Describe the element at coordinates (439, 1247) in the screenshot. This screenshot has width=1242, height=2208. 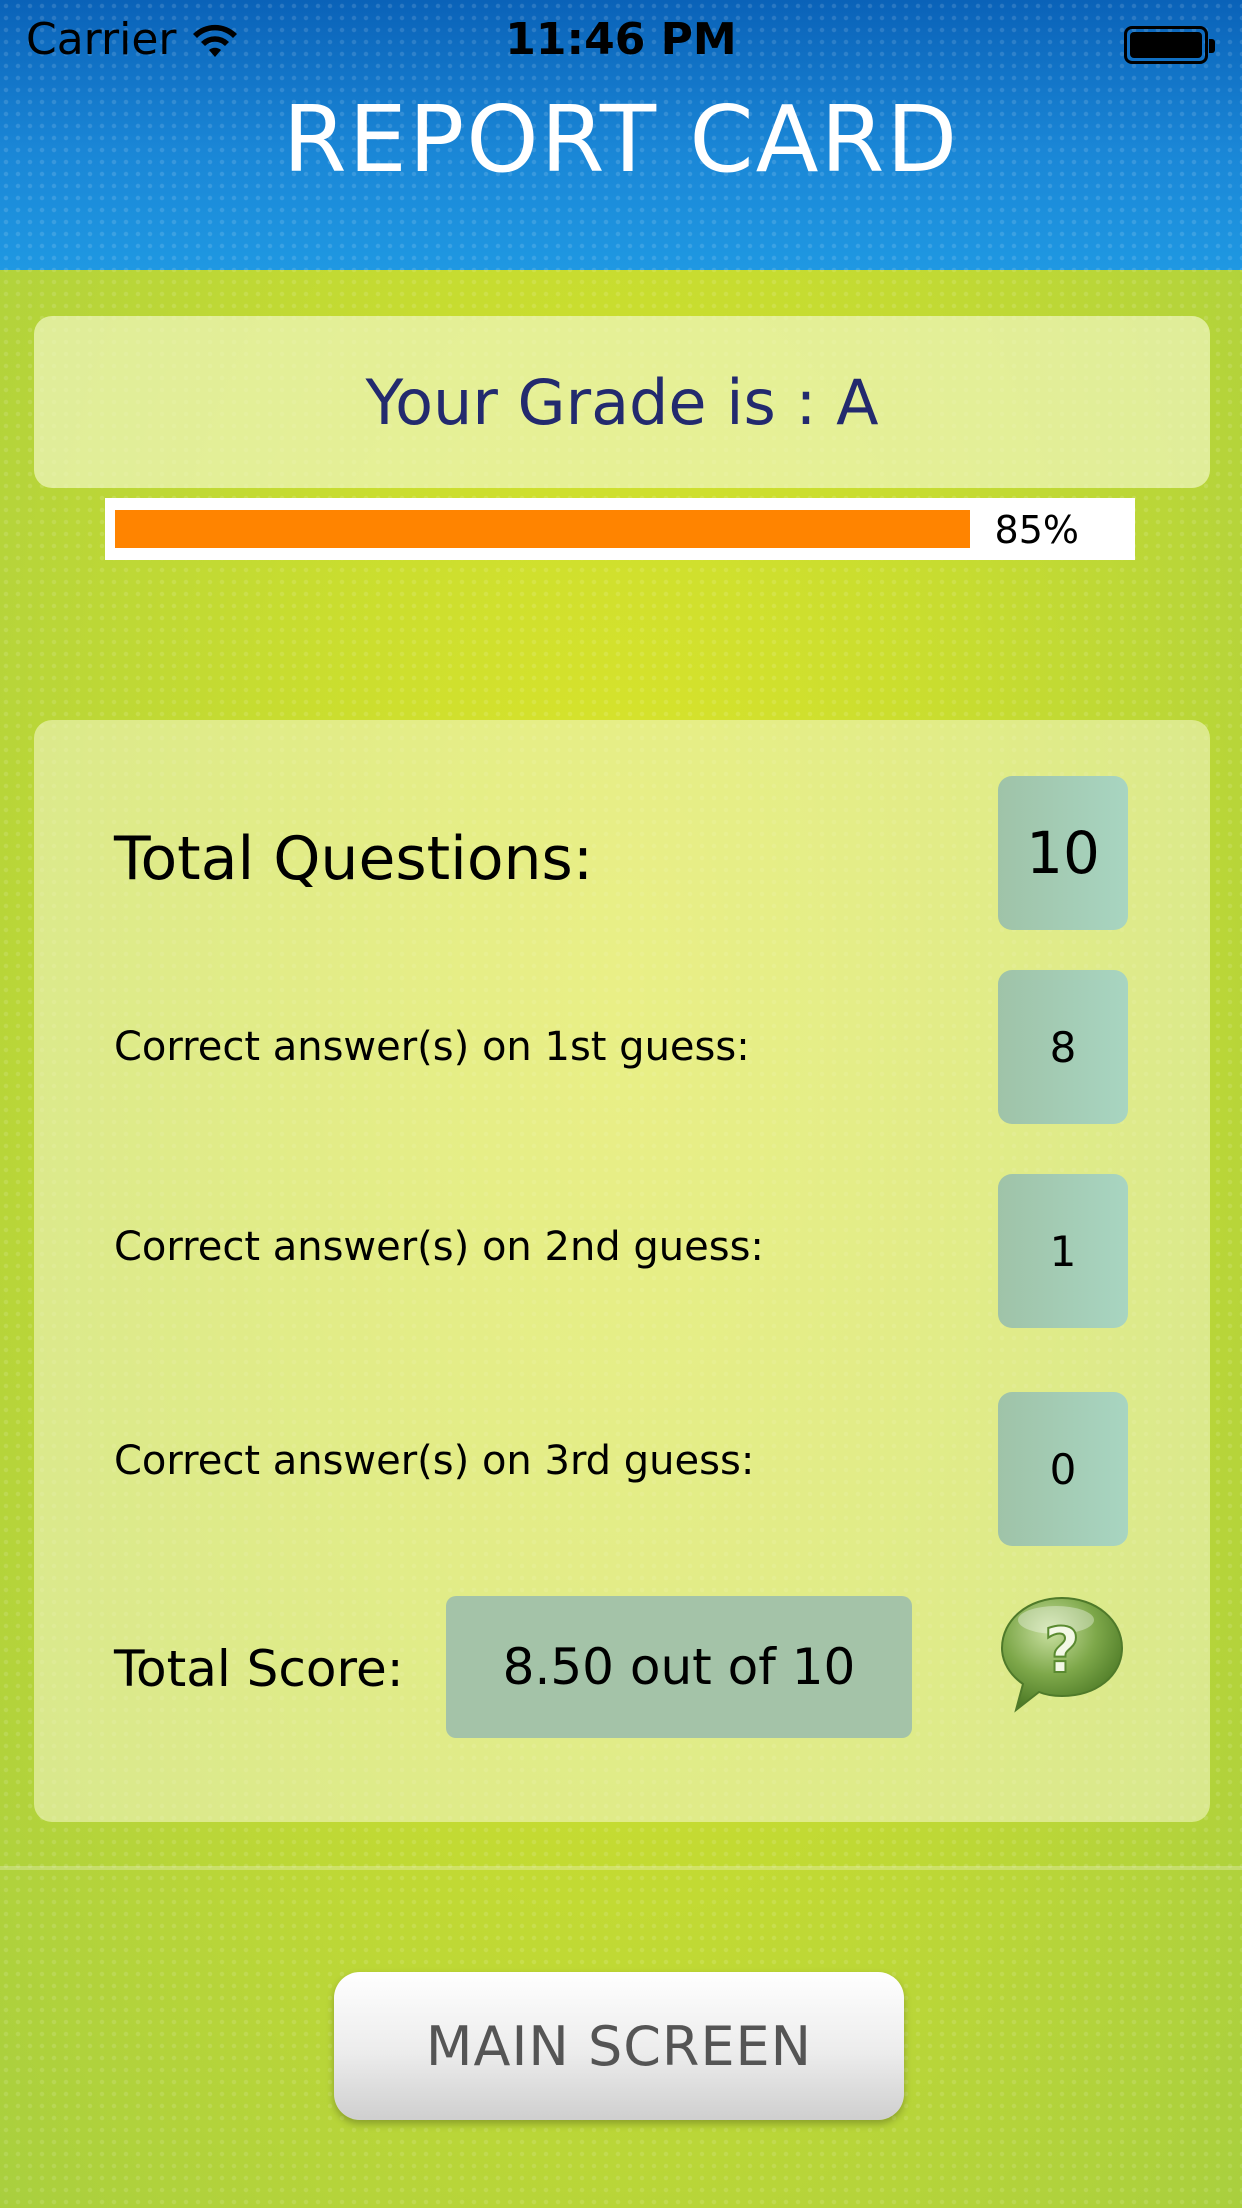
I see `second-guess-label: Correct answer(s) on 2nd guess:` at that location.